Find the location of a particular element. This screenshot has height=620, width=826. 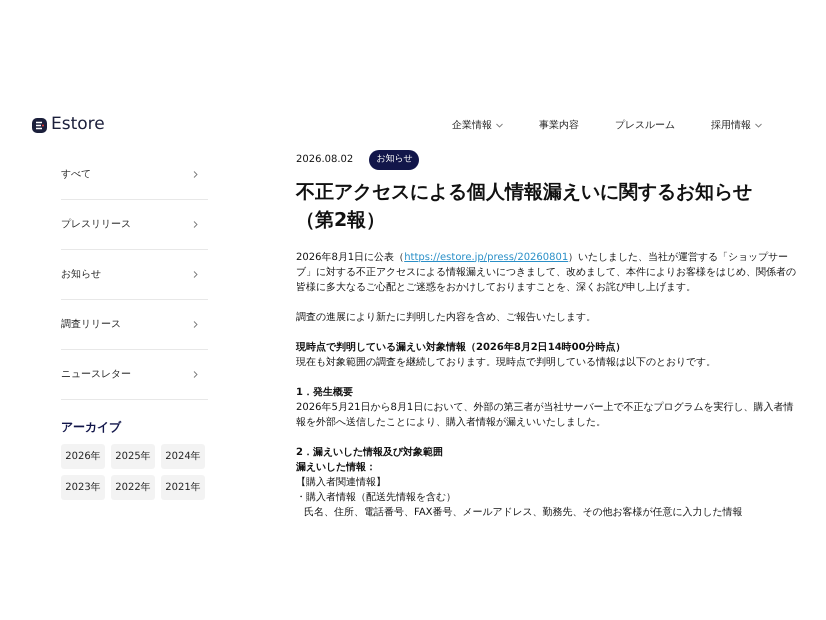

category-badge: お知らせ is located at coordinates (394, 160).